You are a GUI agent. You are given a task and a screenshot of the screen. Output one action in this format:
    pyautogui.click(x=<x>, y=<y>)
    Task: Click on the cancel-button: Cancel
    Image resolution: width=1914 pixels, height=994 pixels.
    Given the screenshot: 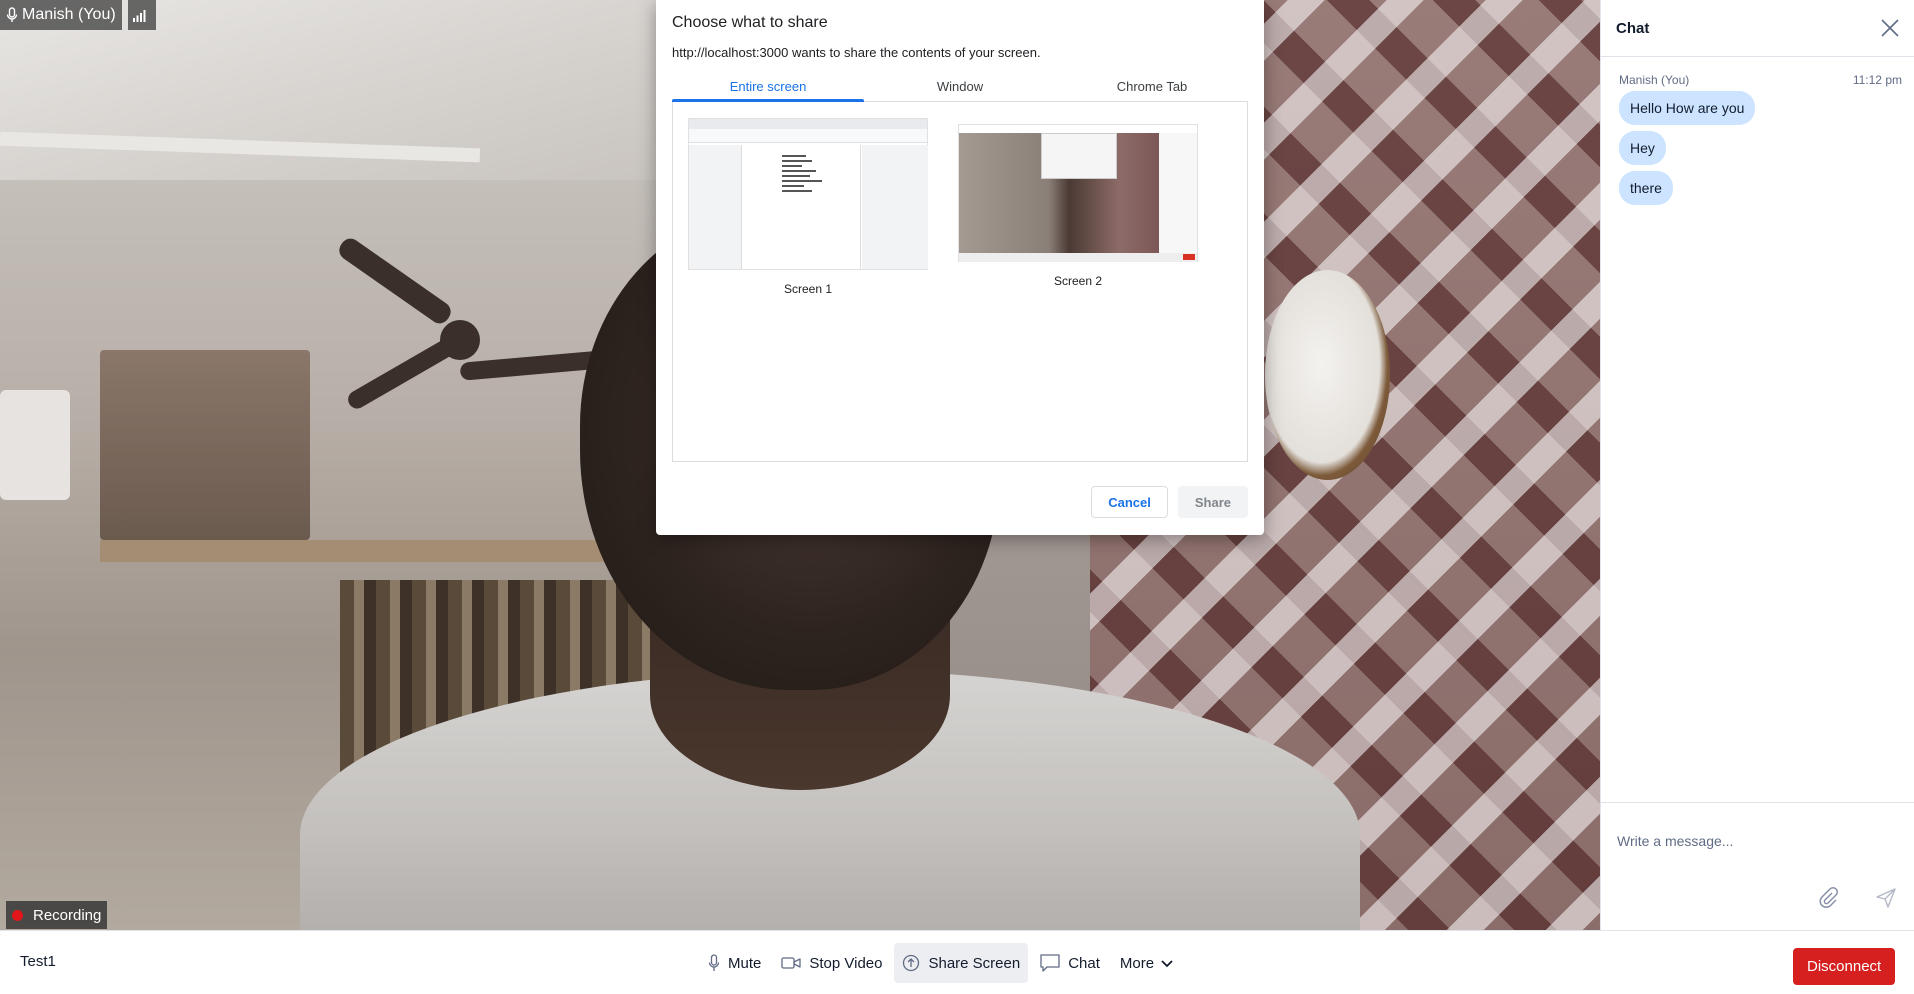 What is the action you would take?
    pyautogui.click(x=1129, y=502)
    